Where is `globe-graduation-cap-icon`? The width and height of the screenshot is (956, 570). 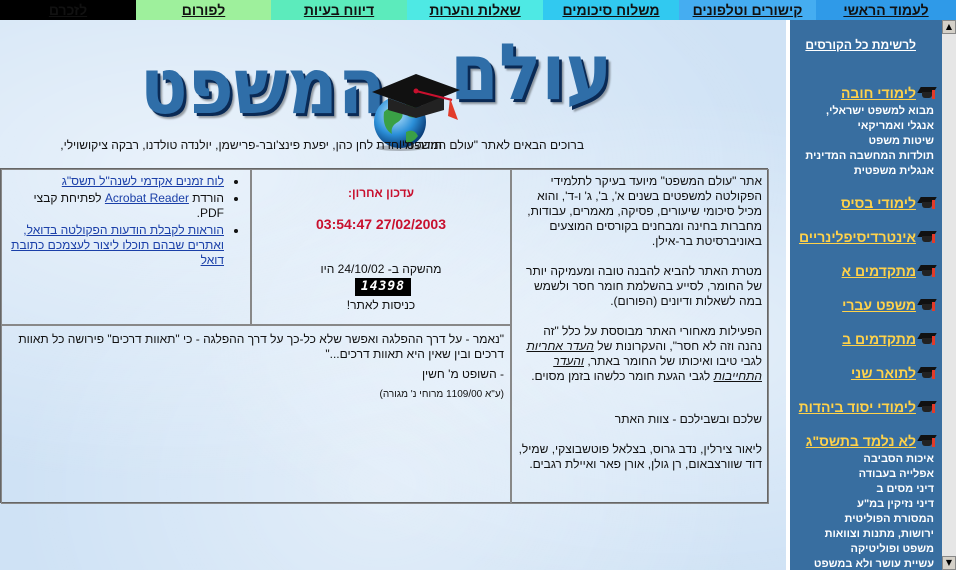
globe-graduation-cap-icon is located at coordinates (416, 112).